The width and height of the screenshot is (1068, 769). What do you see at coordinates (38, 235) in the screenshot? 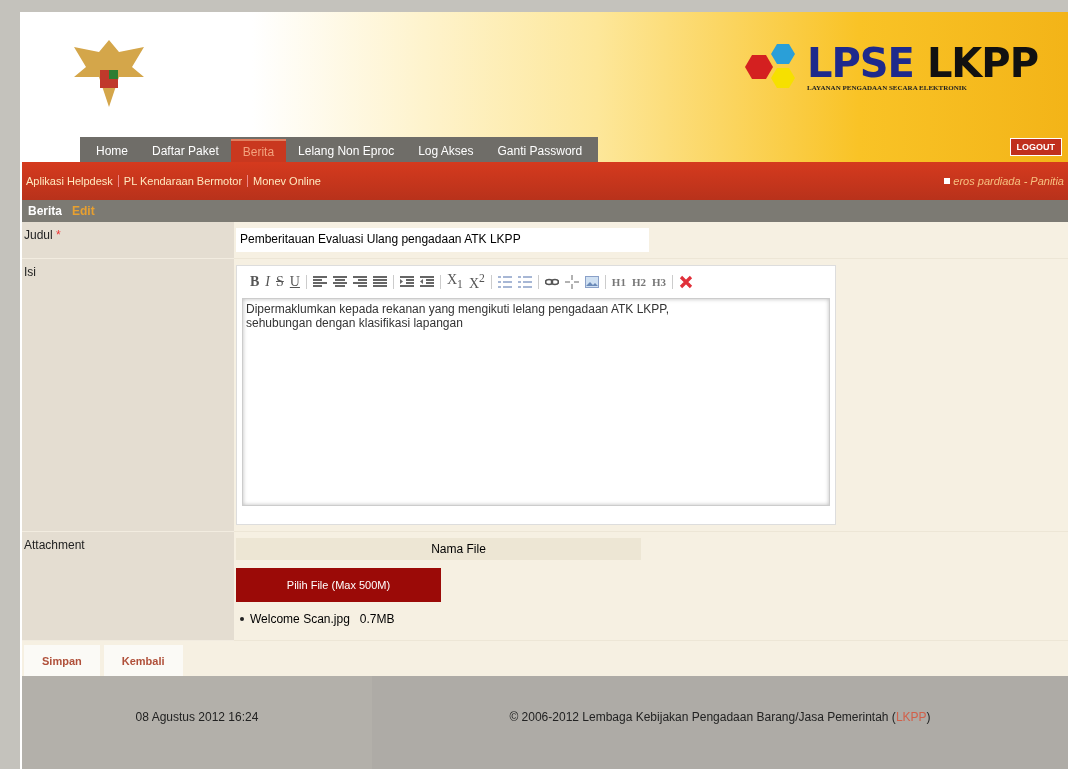
I see `field-label: Judul` at bounding box center [38, 235].